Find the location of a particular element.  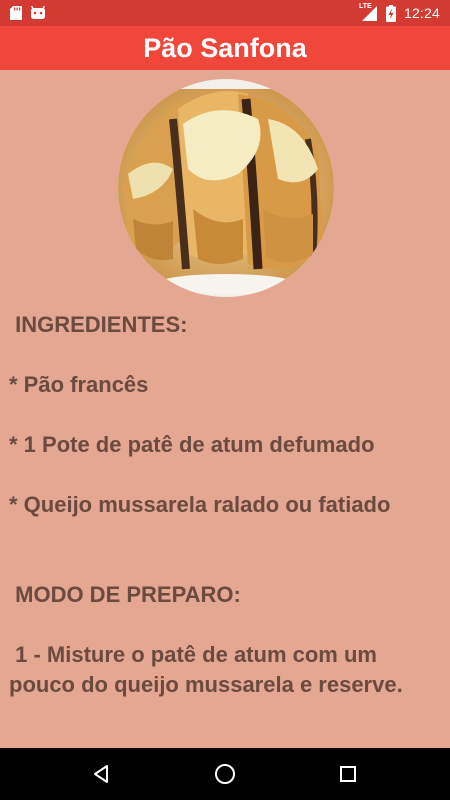

ingredient-item: * Queijo mussarela ralado ou fatiado is located at coordinates (200, 504).